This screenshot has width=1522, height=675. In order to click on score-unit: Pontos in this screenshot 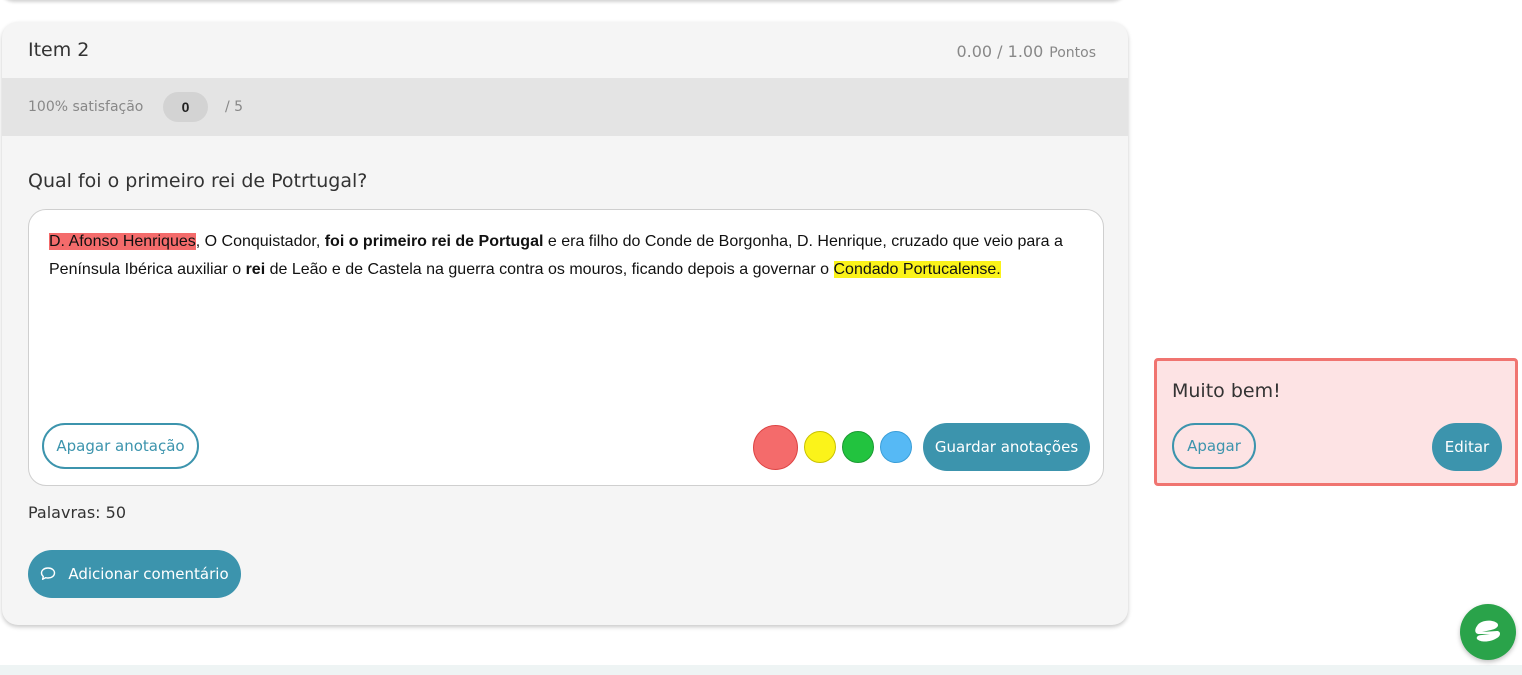, I will do `click(1072, 53)`.